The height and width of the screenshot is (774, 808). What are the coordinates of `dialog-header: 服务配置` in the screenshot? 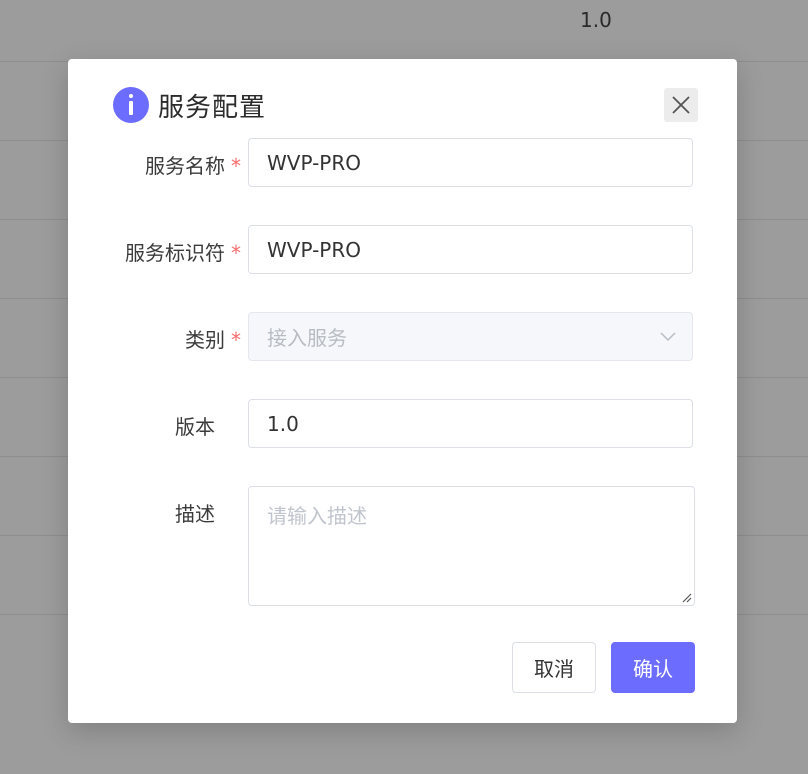 It's located at (189, 105).